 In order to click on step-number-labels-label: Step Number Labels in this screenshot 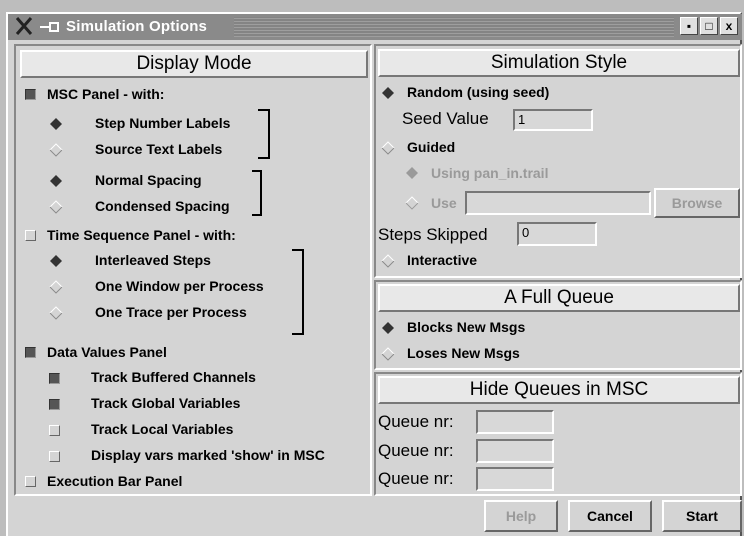, I will do `click(163, 123)`.